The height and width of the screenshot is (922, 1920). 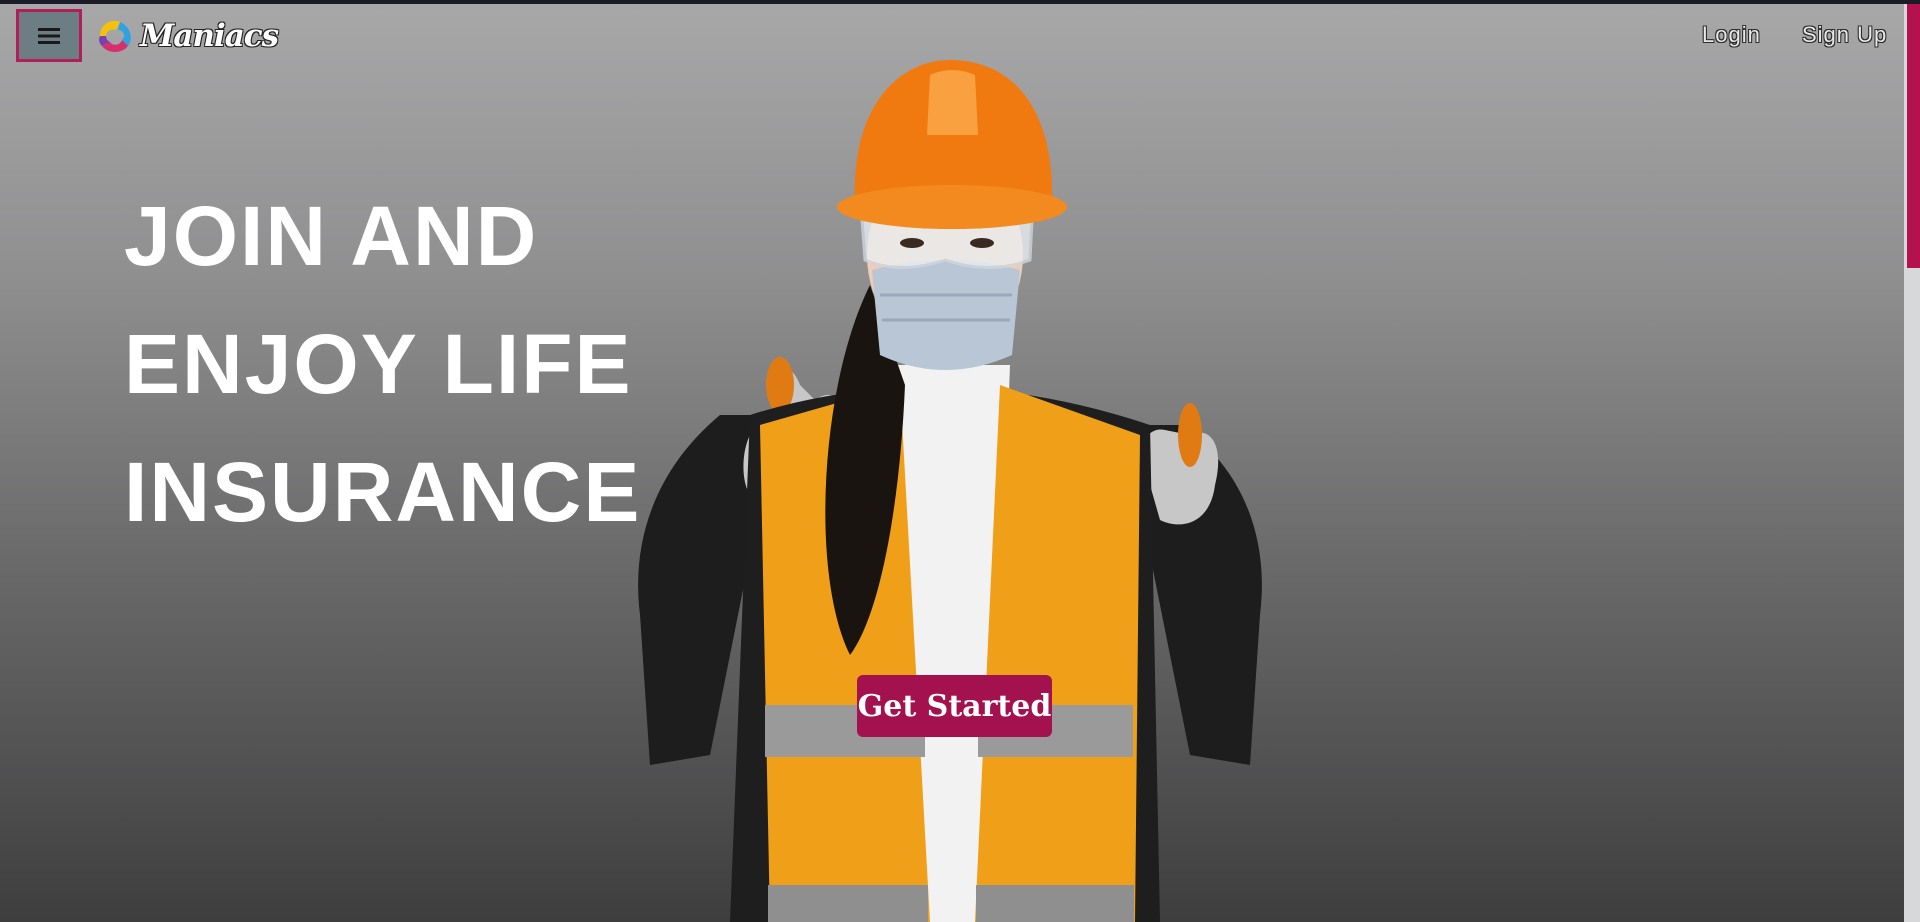 What do you see at coordinates (1913, 136) in the screenshot?
I see `scrollbar-thumb` at bounding box center [1913, 136].